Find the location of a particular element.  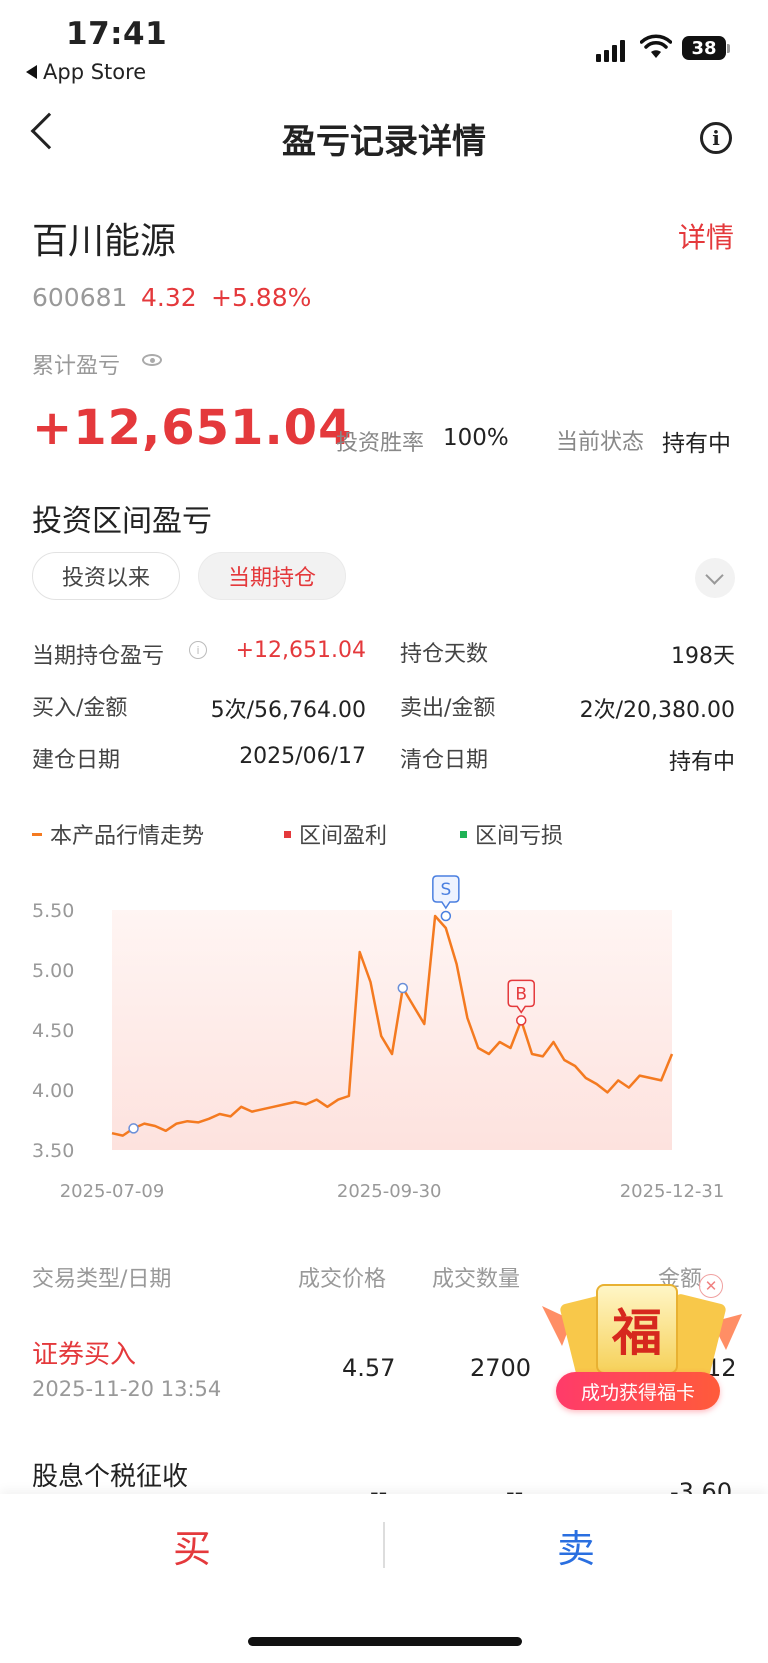

state-label: 当前状态 is located at coordinates (600, 442).